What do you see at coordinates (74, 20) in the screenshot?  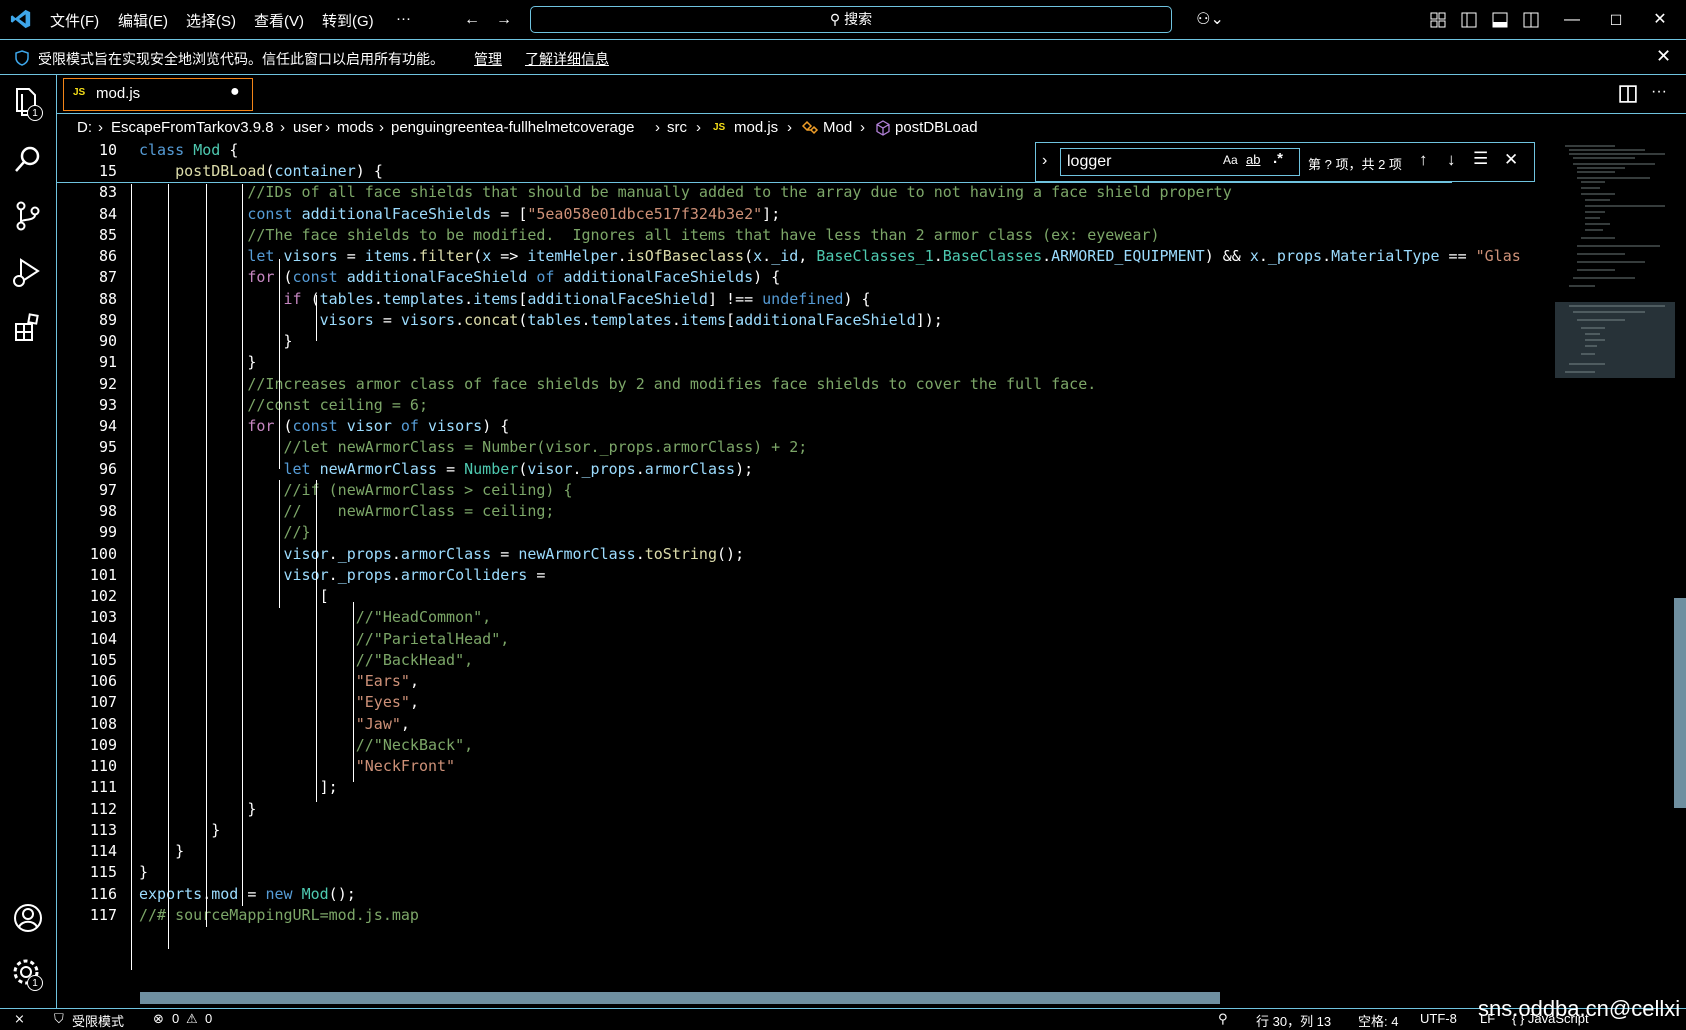 I see `menu-file: 文件(F)` at bounding box center [74, 20].